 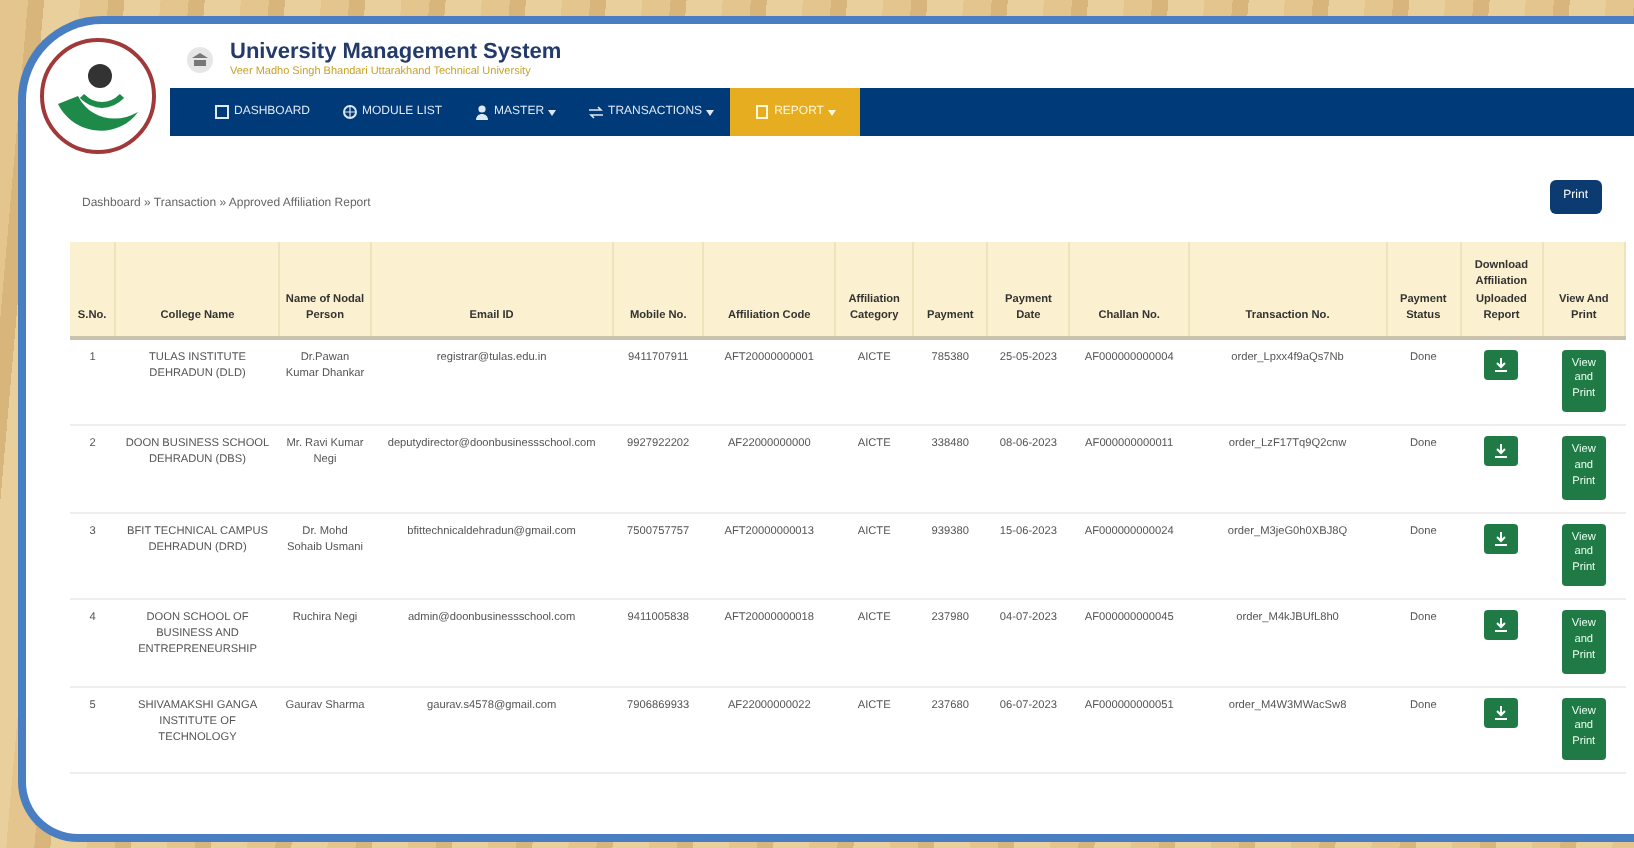 What do you see at coordinates (596, 112) in the screenshot?
I see `arrows-icon` at bounding box center [596, 112].